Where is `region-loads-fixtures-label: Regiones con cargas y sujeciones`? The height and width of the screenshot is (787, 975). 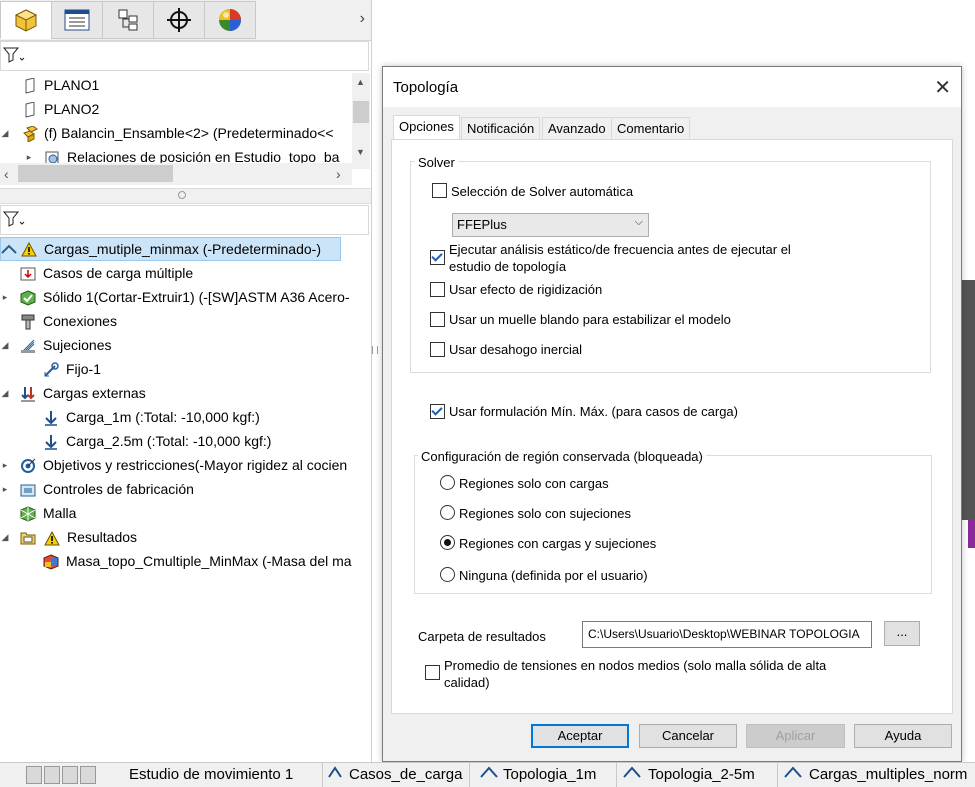
region-loads-fixtures-label: Regiones con cargas y sujeciones is located at coordinates (558, 543).